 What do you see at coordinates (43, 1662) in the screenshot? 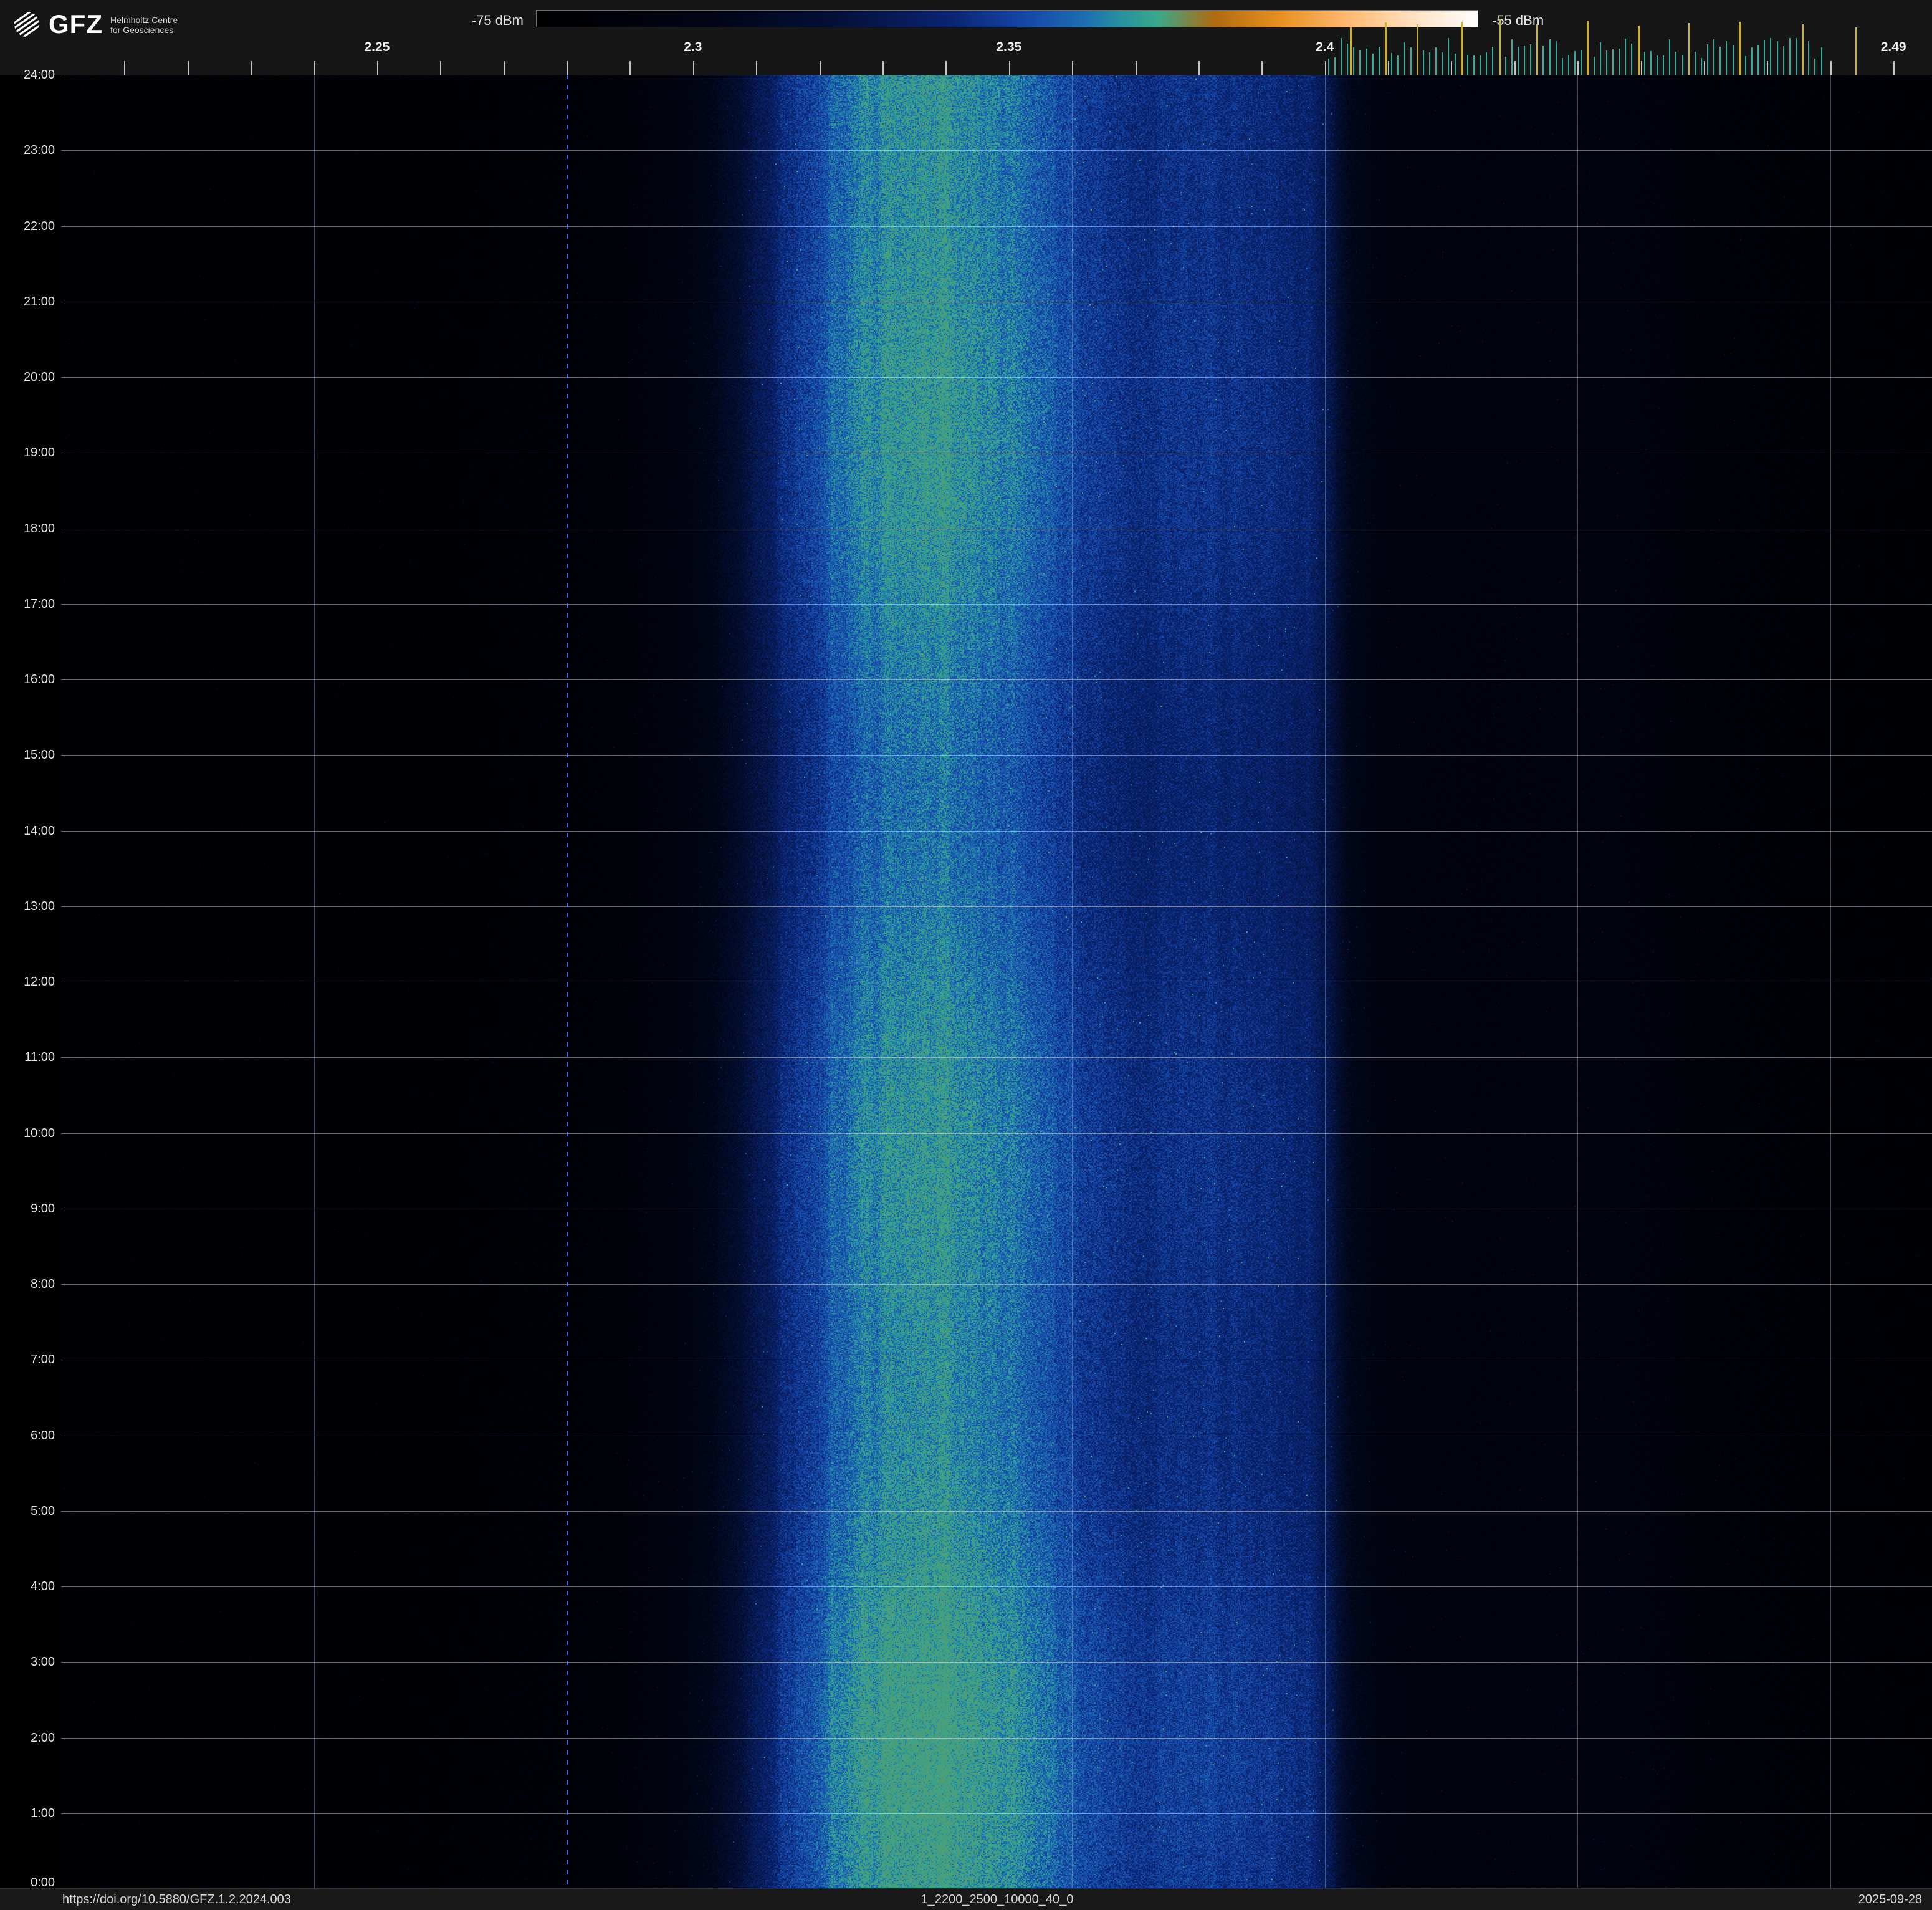
I see `time-label: 3:00` at bounding box center [43, 1662].